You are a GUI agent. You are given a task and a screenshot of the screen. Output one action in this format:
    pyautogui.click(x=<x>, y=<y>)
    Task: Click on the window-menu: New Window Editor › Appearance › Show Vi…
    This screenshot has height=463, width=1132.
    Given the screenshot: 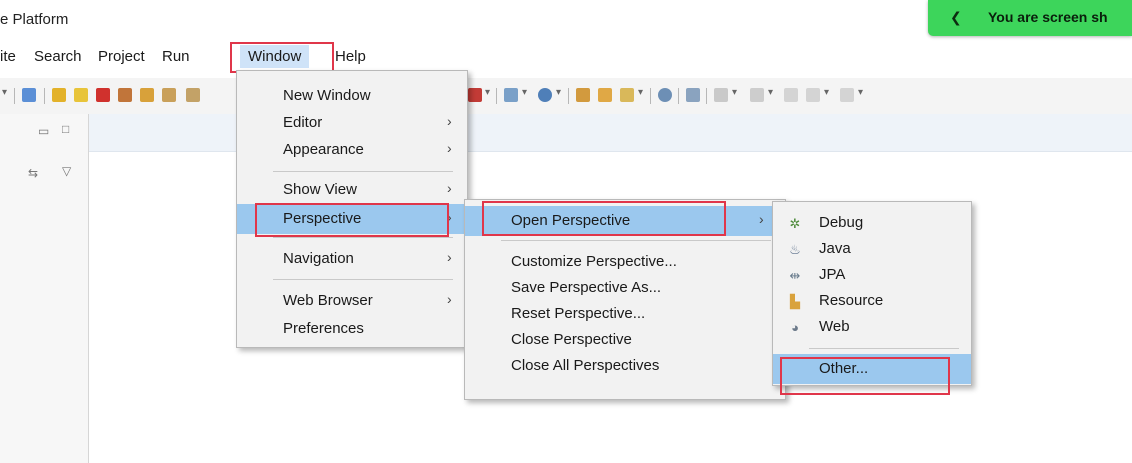 What is the action you would take?
    pyautogui.click(x=352, y=209)
    